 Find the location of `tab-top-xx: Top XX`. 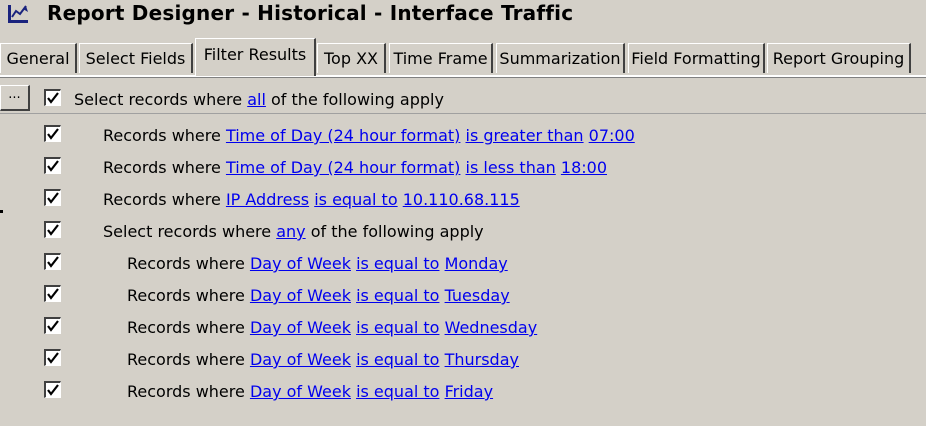

tab-top-xx: Top XX is located at coordinates (351, 58).